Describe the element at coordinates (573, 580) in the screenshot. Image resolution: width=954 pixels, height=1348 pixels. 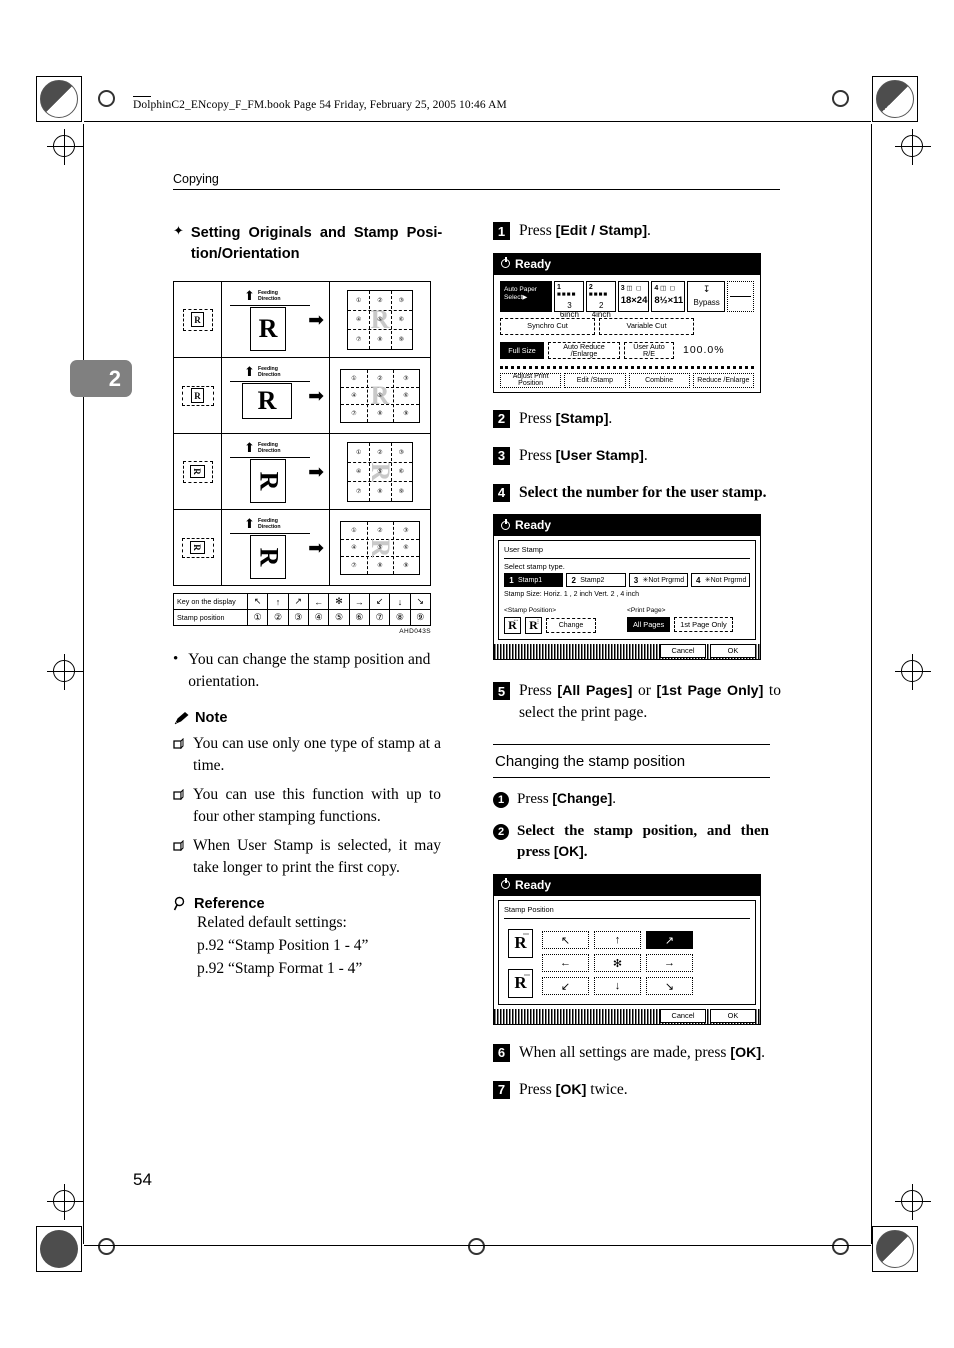
I see `stamp-index: 2` at that location.